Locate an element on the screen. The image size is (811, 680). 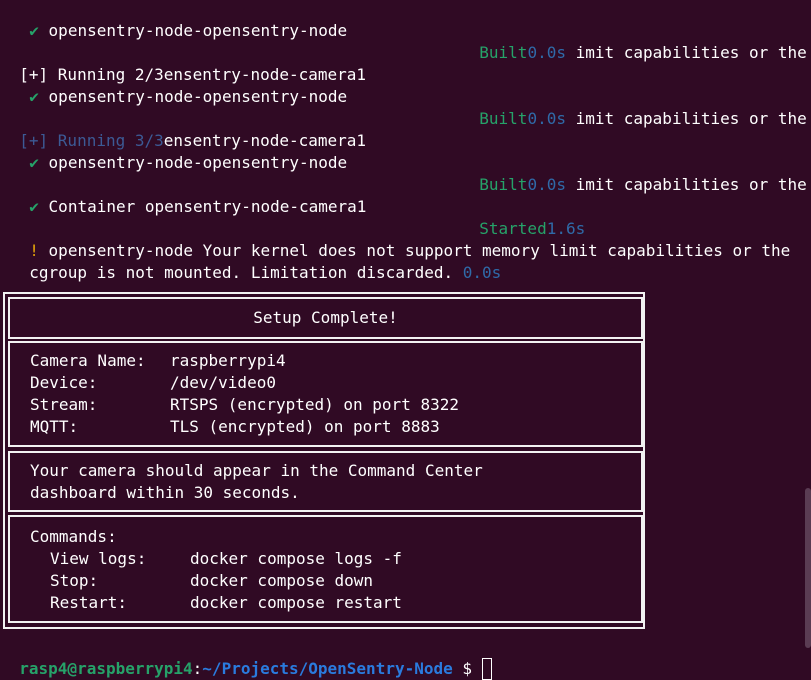
prompt-path: ~/Projects/OpenSentry-Node is located at coordinates (327, 668).